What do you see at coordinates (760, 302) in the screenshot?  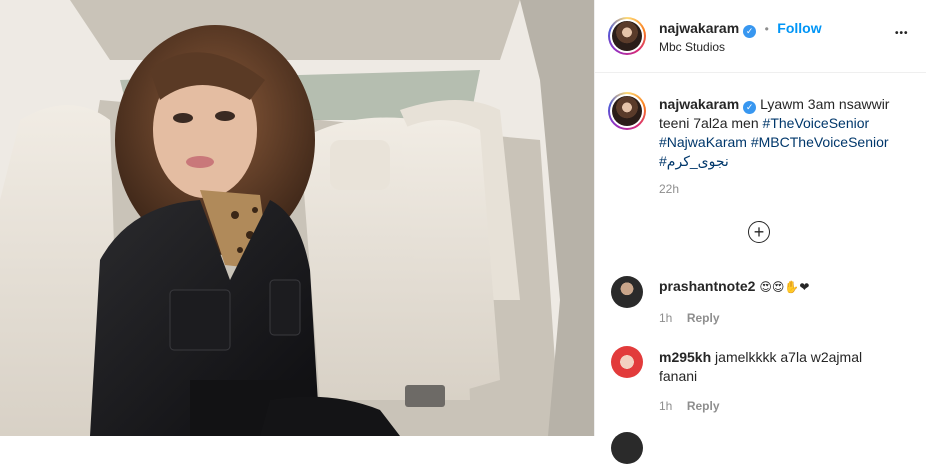 I see `comment-item: prashantnote2 😍😍✋❤ 1h Reply` at bounding box center [760, 302].